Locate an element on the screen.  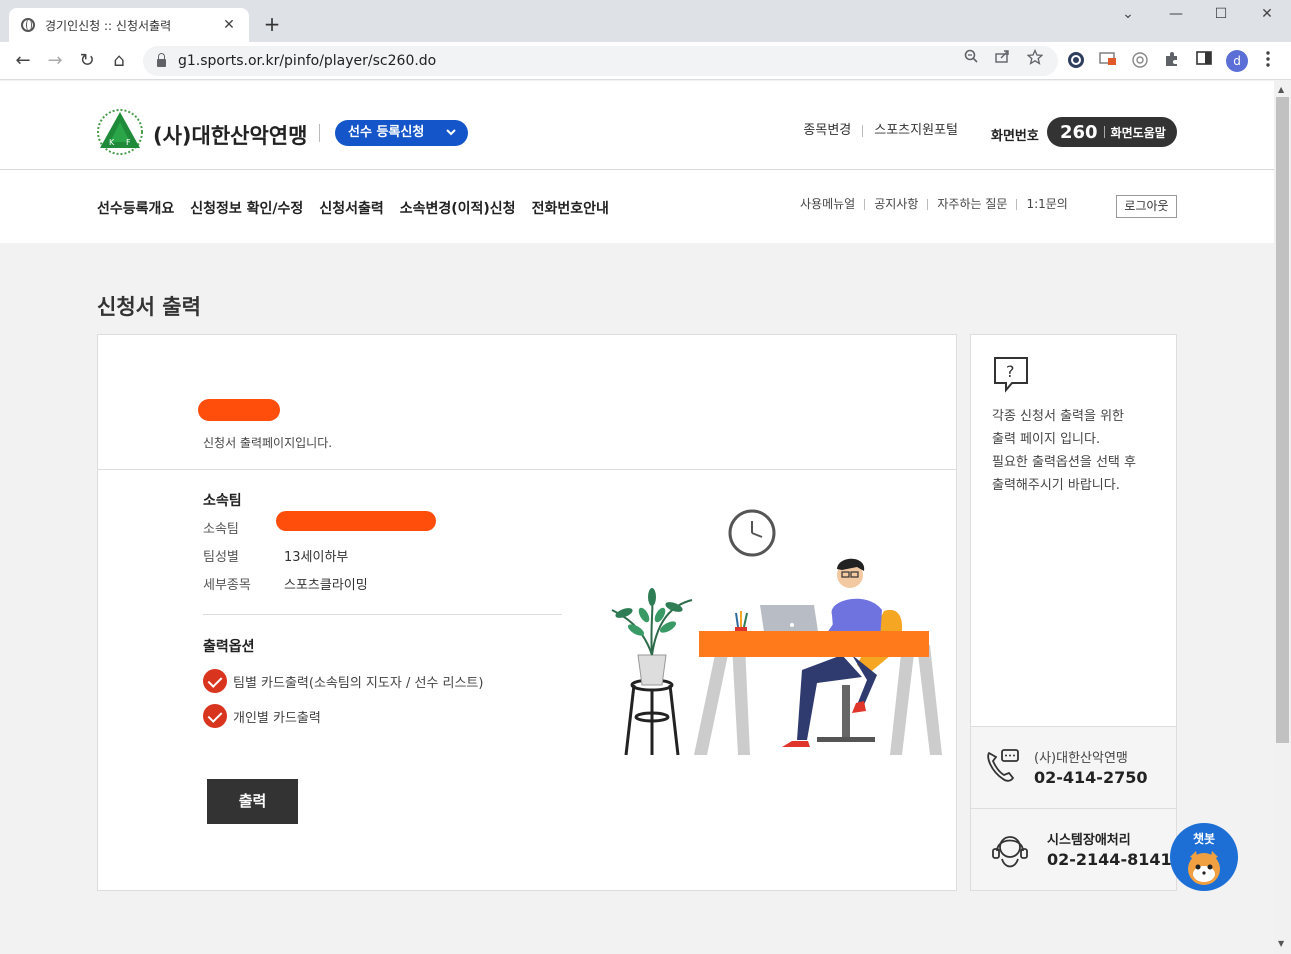
nav-item-transfer: 소속변경(이적)신청 is located at coordinates (458, 208).